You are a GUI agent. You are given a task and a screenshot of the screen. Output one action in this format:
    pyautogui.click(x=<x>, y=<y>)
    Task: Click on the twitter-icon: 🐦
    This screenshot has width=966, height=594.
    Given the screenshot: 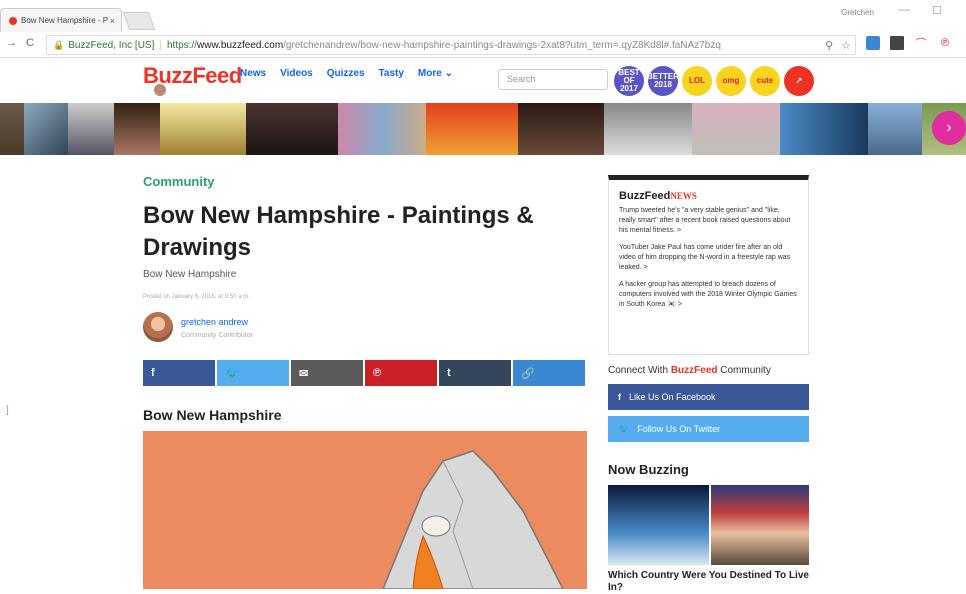 What is the action you would take?
    pyautogui.click(x=232, y=373)
    